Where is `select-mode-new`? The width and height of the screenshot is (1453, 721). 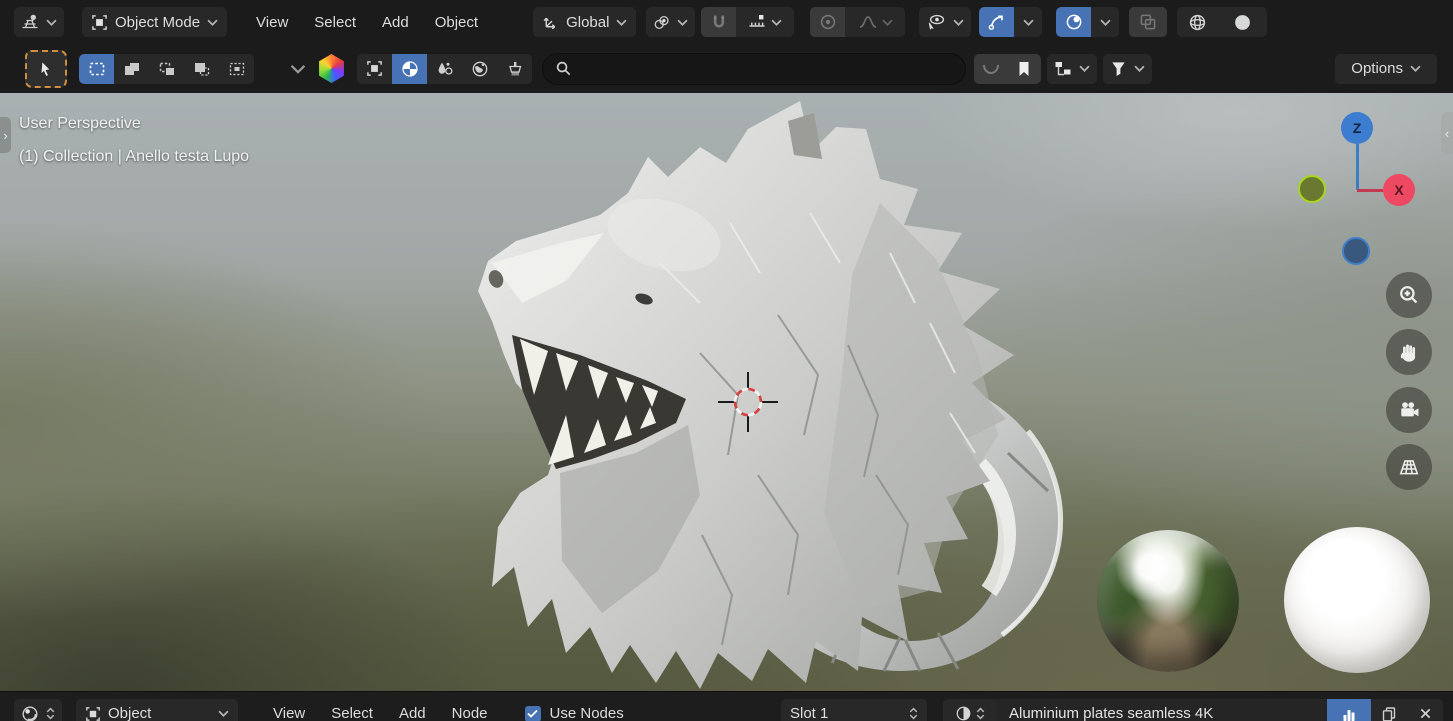
select-mode-new is located at coordinates (96, 68).